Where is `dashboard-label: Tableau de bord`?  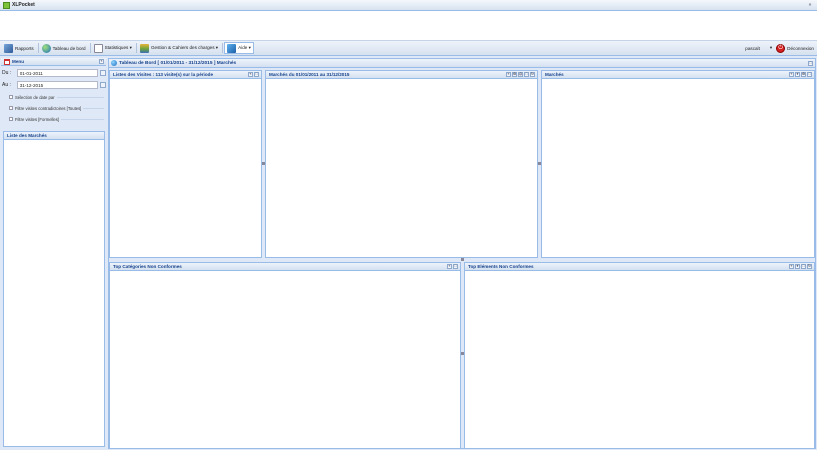 dashboard-label: Tableau de bord is located at coordinates (69, 48).